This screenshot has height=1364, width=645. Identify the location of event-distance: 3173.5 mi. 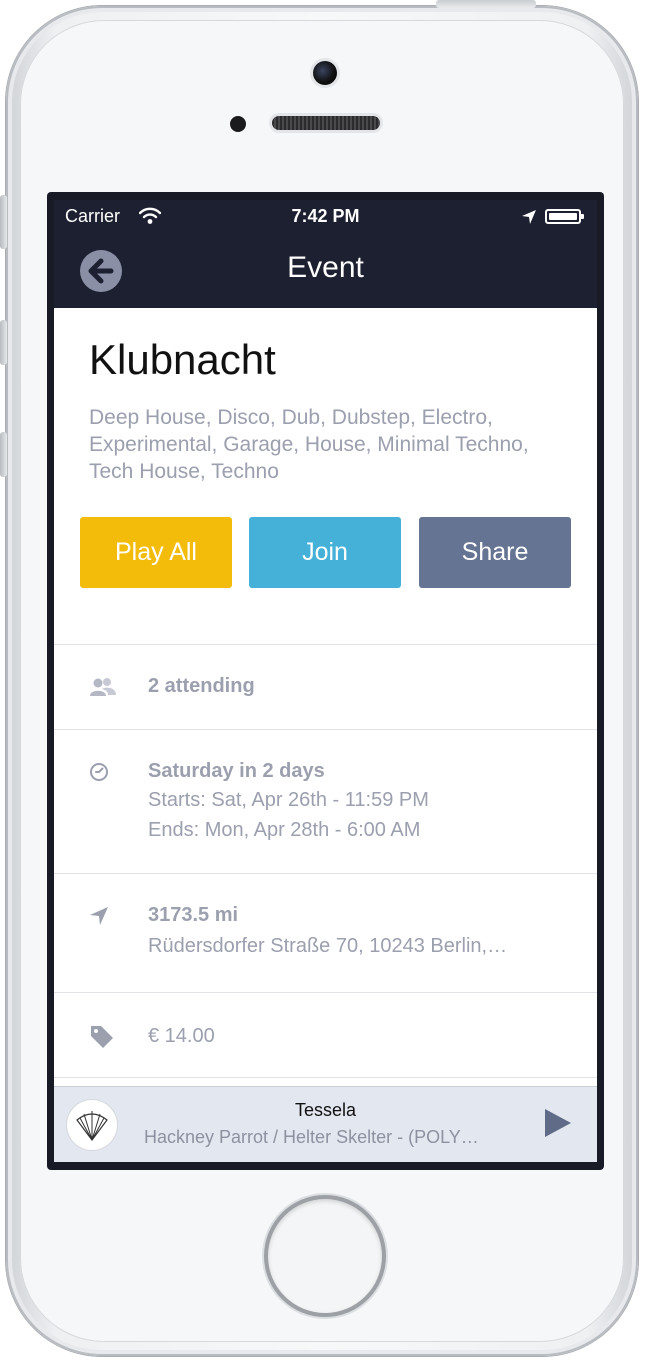
(193, 915).